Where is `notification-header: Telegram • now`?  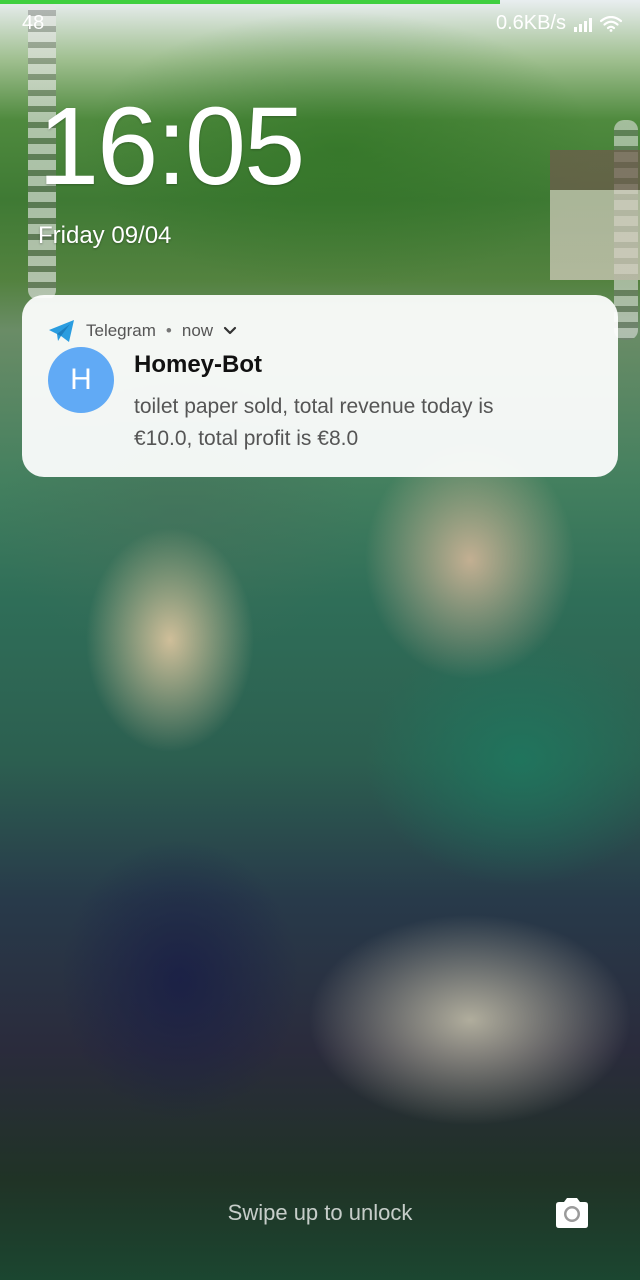 notification-header: Telegram • now is located at coordinates (142, 331).